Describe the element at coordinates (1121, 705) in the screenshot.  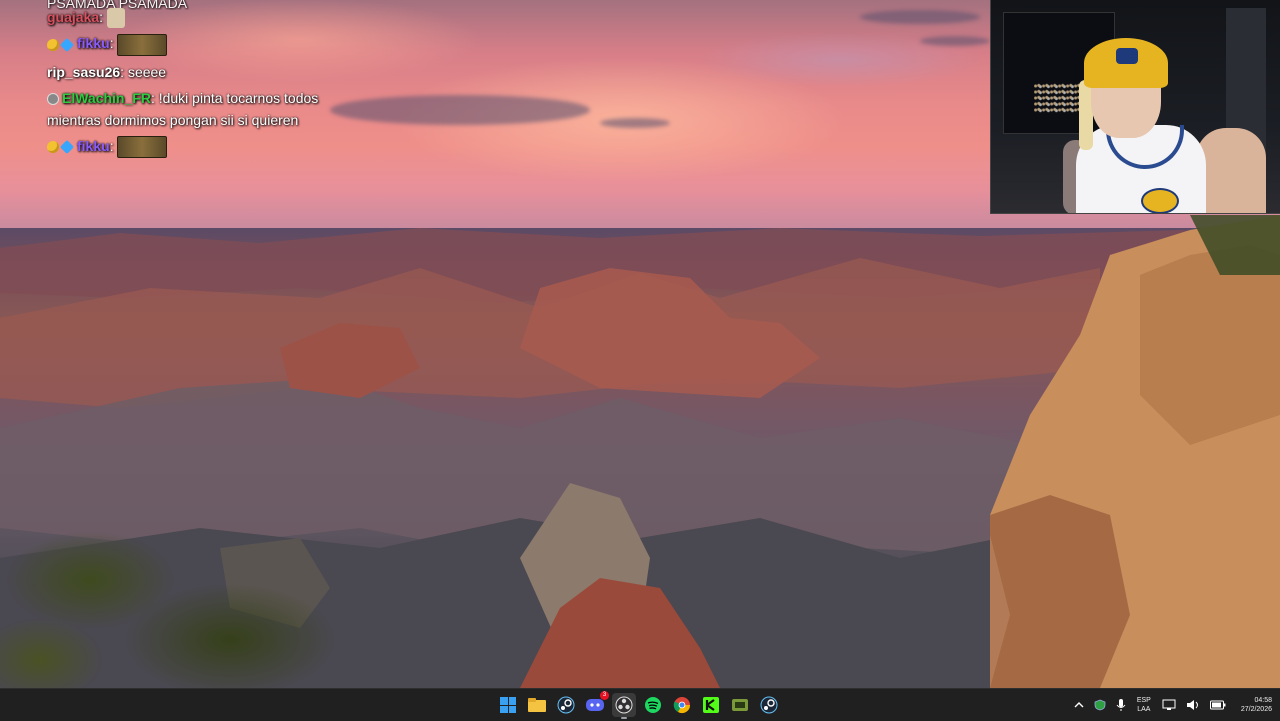
I see `microphone-icon` at that location.